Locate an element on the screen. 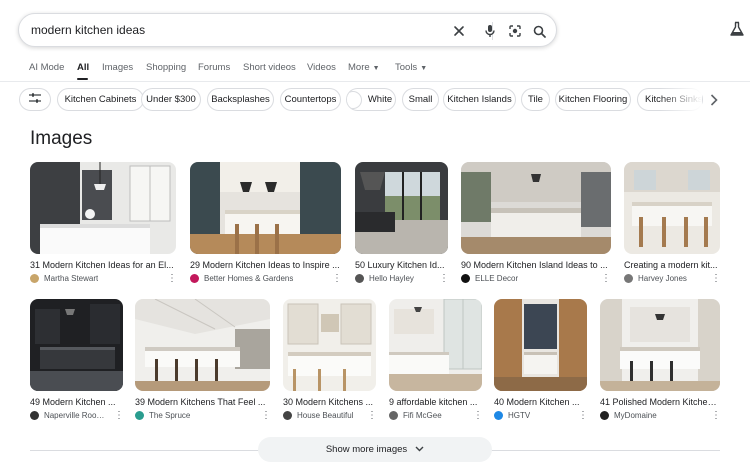 The height and width of the screenshot is (473, 750). image-source-name: ELLE Decor is located at coordinates (497, 278).